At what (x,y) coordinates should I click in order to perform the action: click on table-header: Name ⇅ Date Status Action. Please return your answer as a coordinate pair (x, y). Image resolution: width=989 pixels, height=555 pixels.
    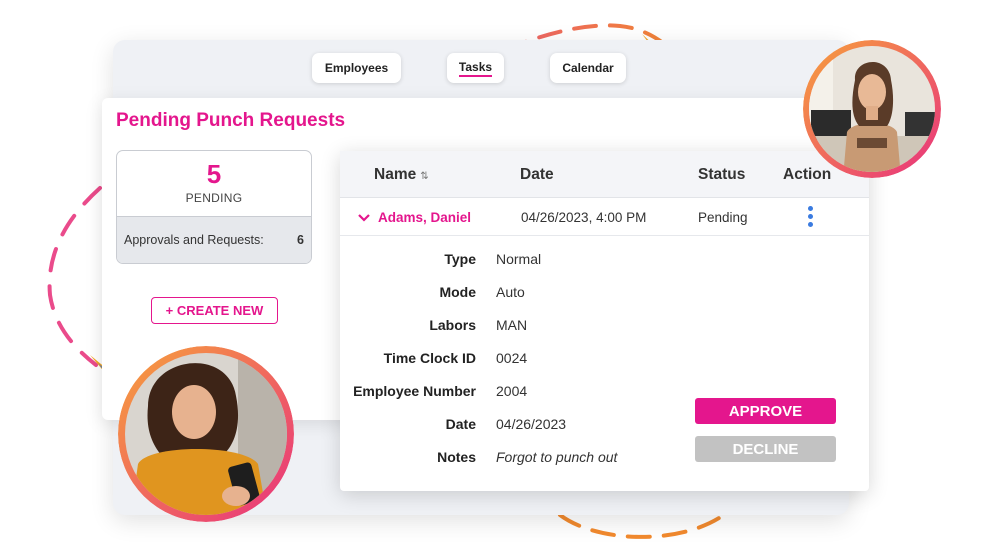
    Looking at the image, I should click on (604, 174).